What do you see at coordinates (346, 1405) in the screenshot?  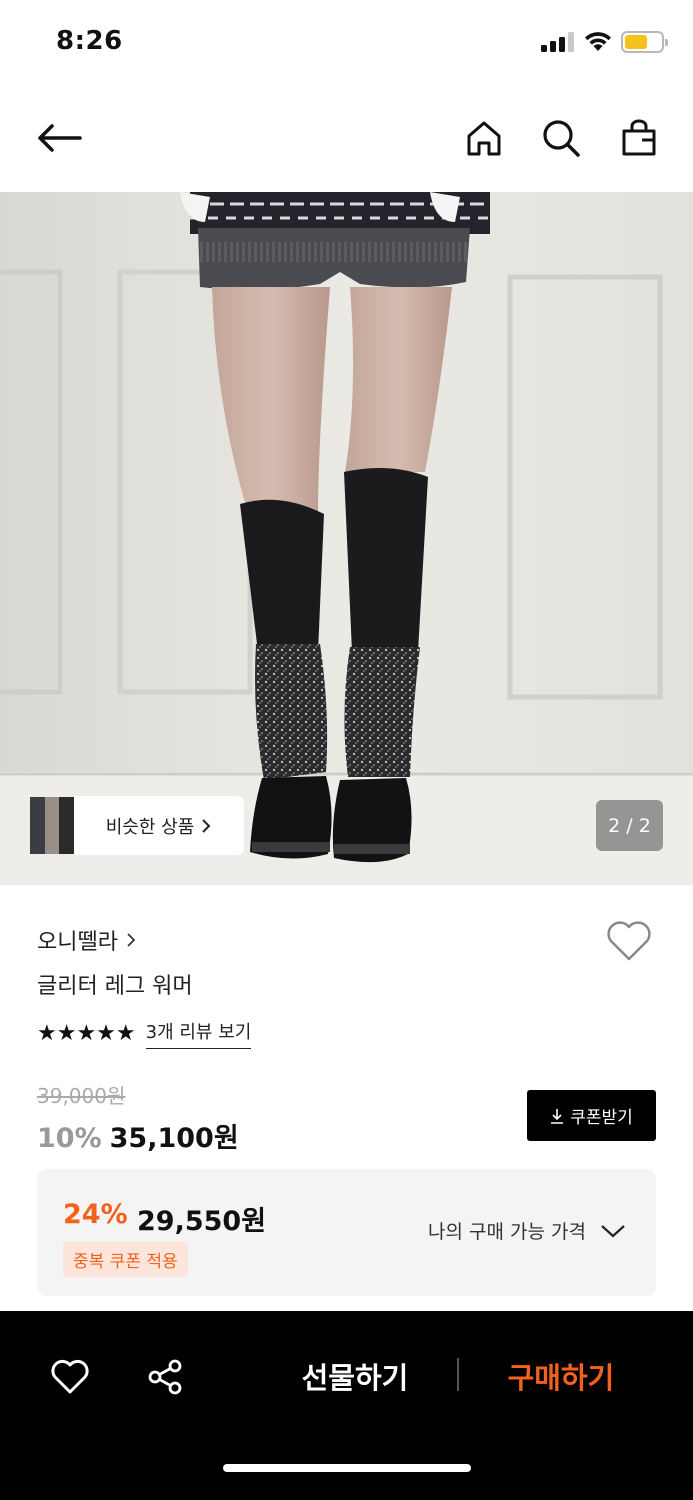 I see `bottom-action-bar: 선물하기 구매하기` at bounding box center [346, 1405].